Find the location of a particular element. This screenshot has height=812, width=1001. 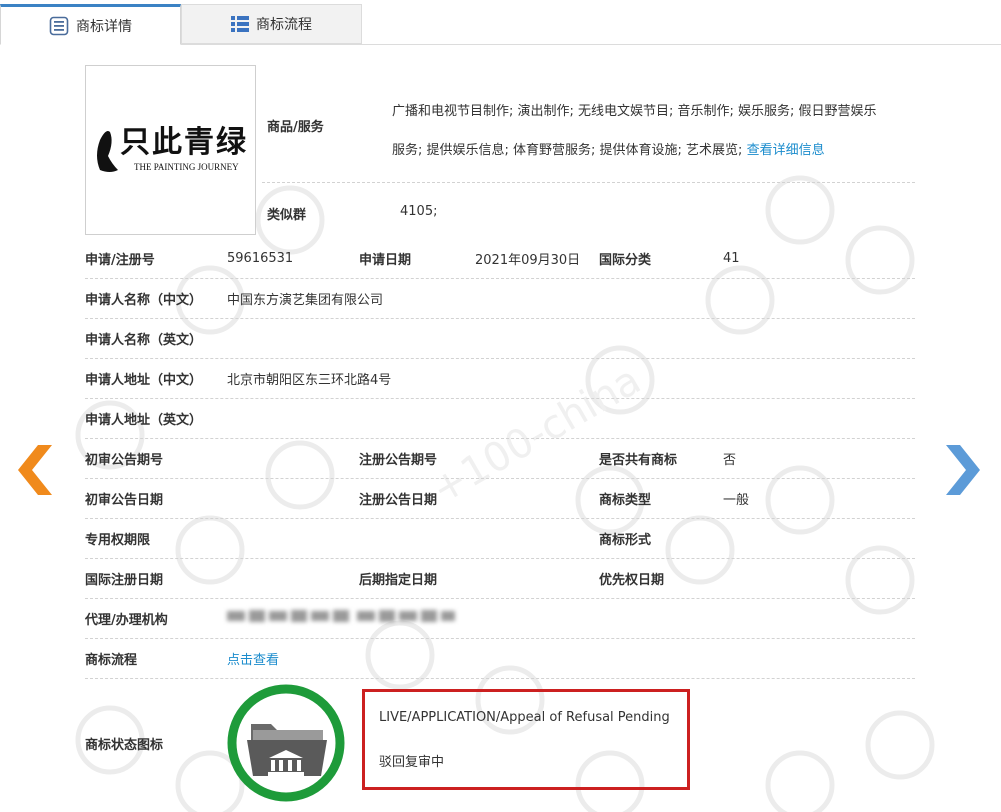

table-row: 申请人名称（英文） is located at coordinates (500, 338).